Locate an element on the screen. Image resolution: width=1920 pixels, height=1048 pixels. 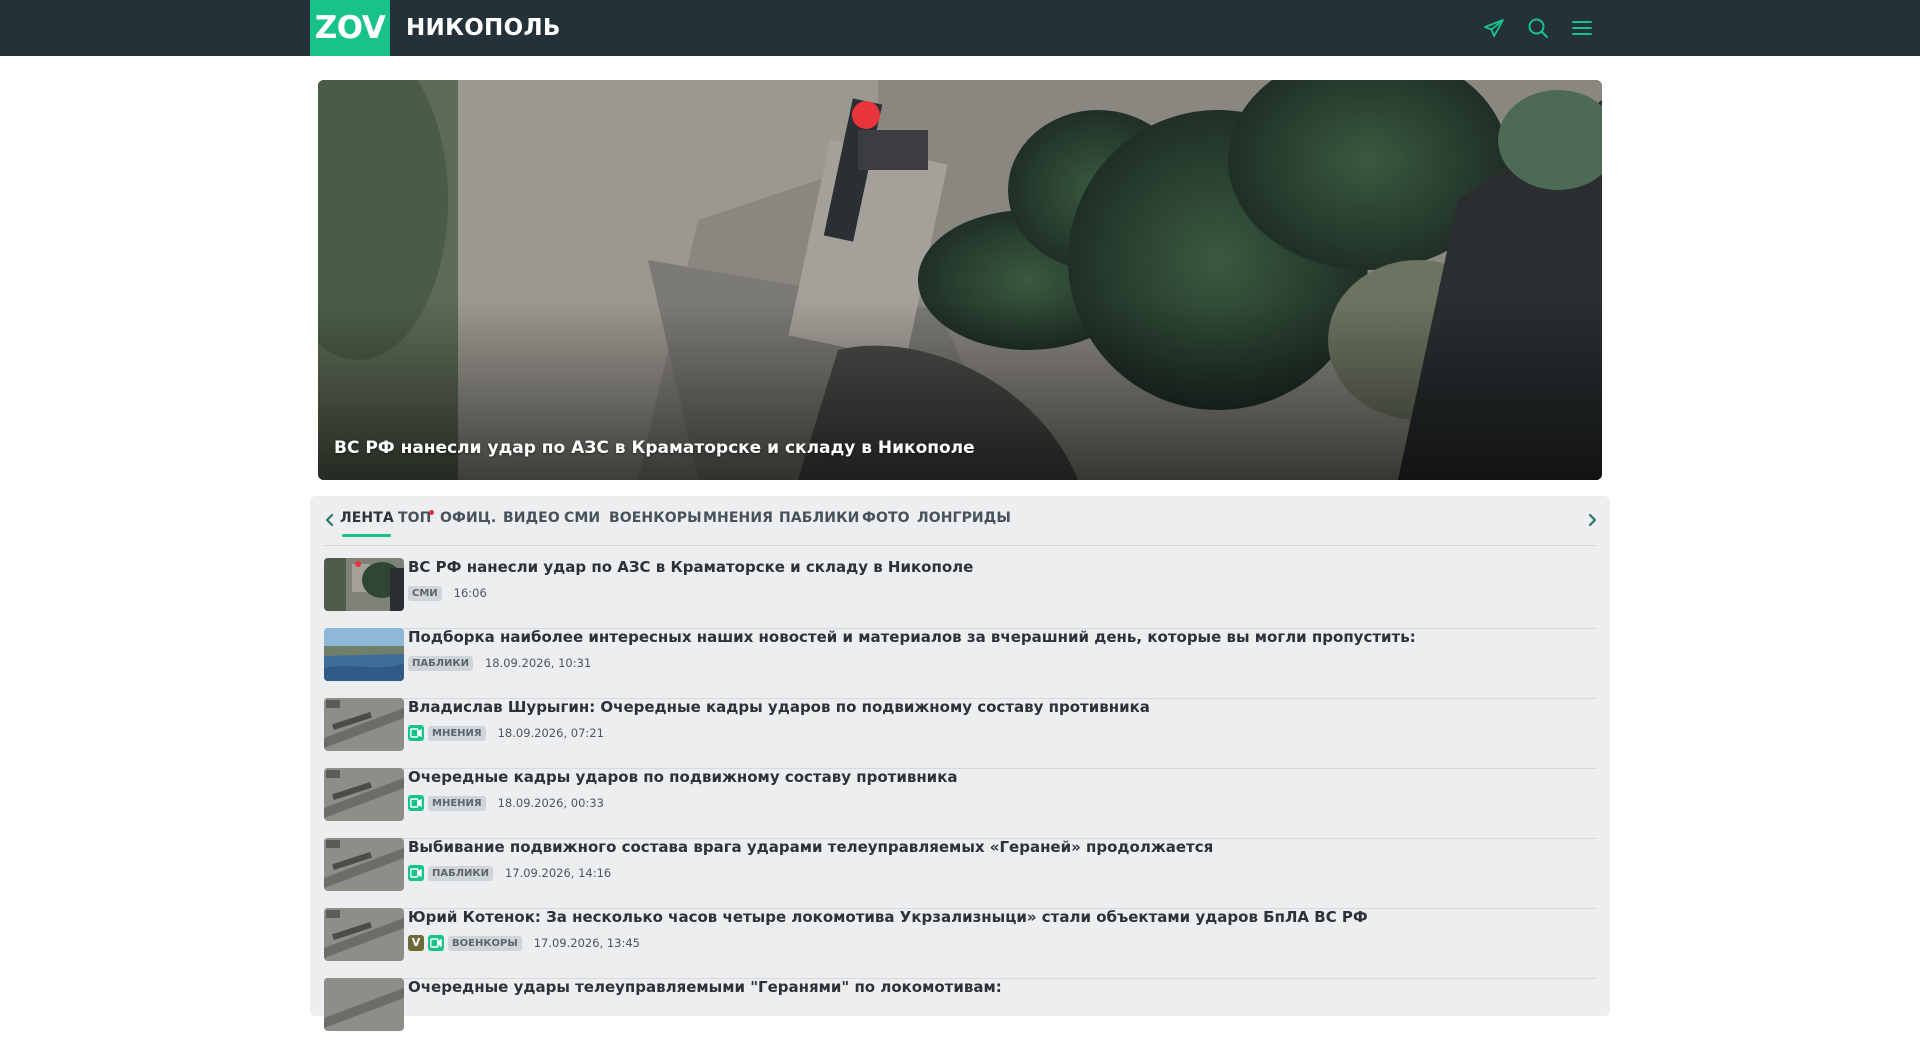
tab-offic: ОФИЦ. is located at coordinates (468, 518).